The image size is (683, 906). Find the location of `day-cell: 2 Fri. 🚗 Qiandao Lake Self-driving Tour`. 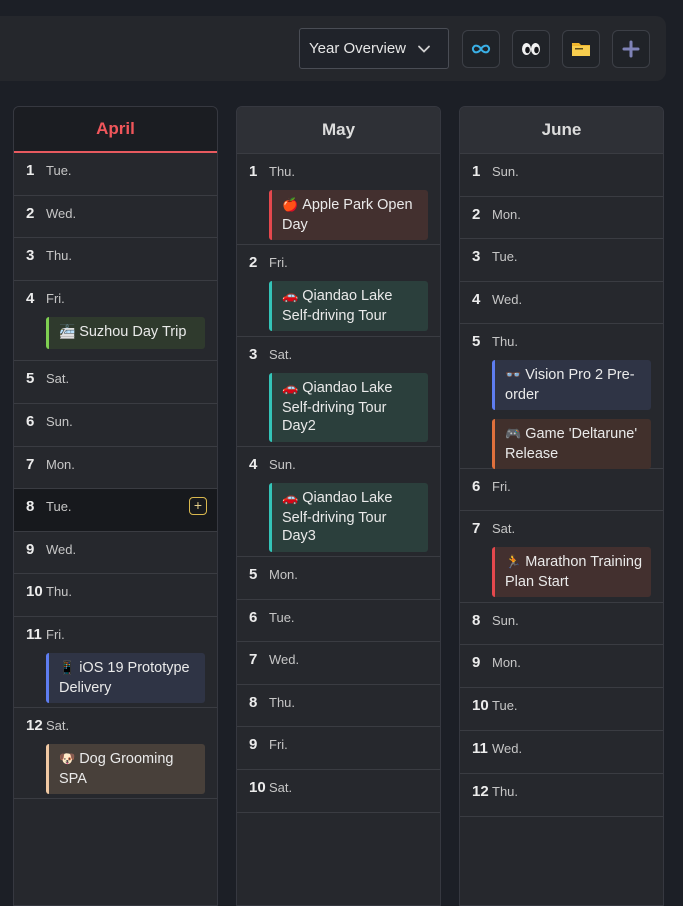

day-cell: 2 Fri. 🚗 Qiandao Lake Self-driving Tour is located at coordinates (338, 291).